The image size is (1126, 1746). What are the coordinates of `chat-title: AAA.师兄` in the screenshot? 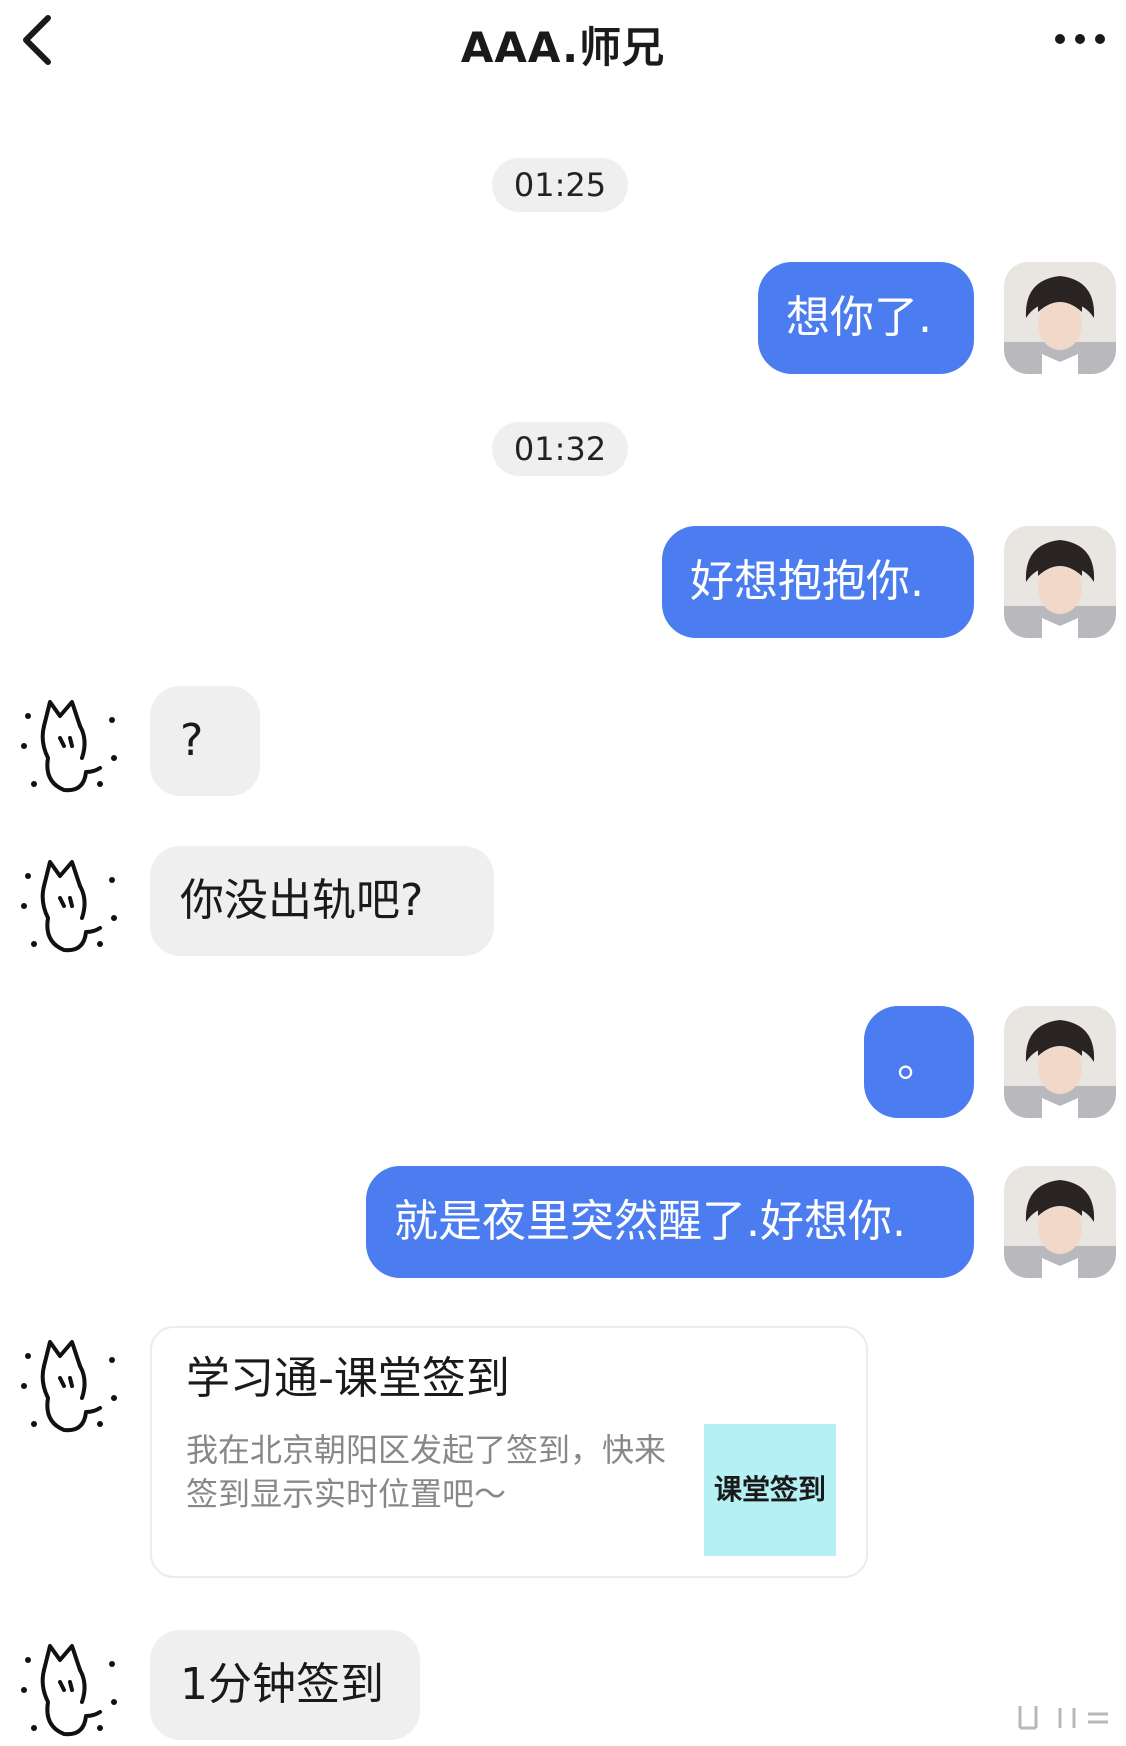 It's located at (563, 47).